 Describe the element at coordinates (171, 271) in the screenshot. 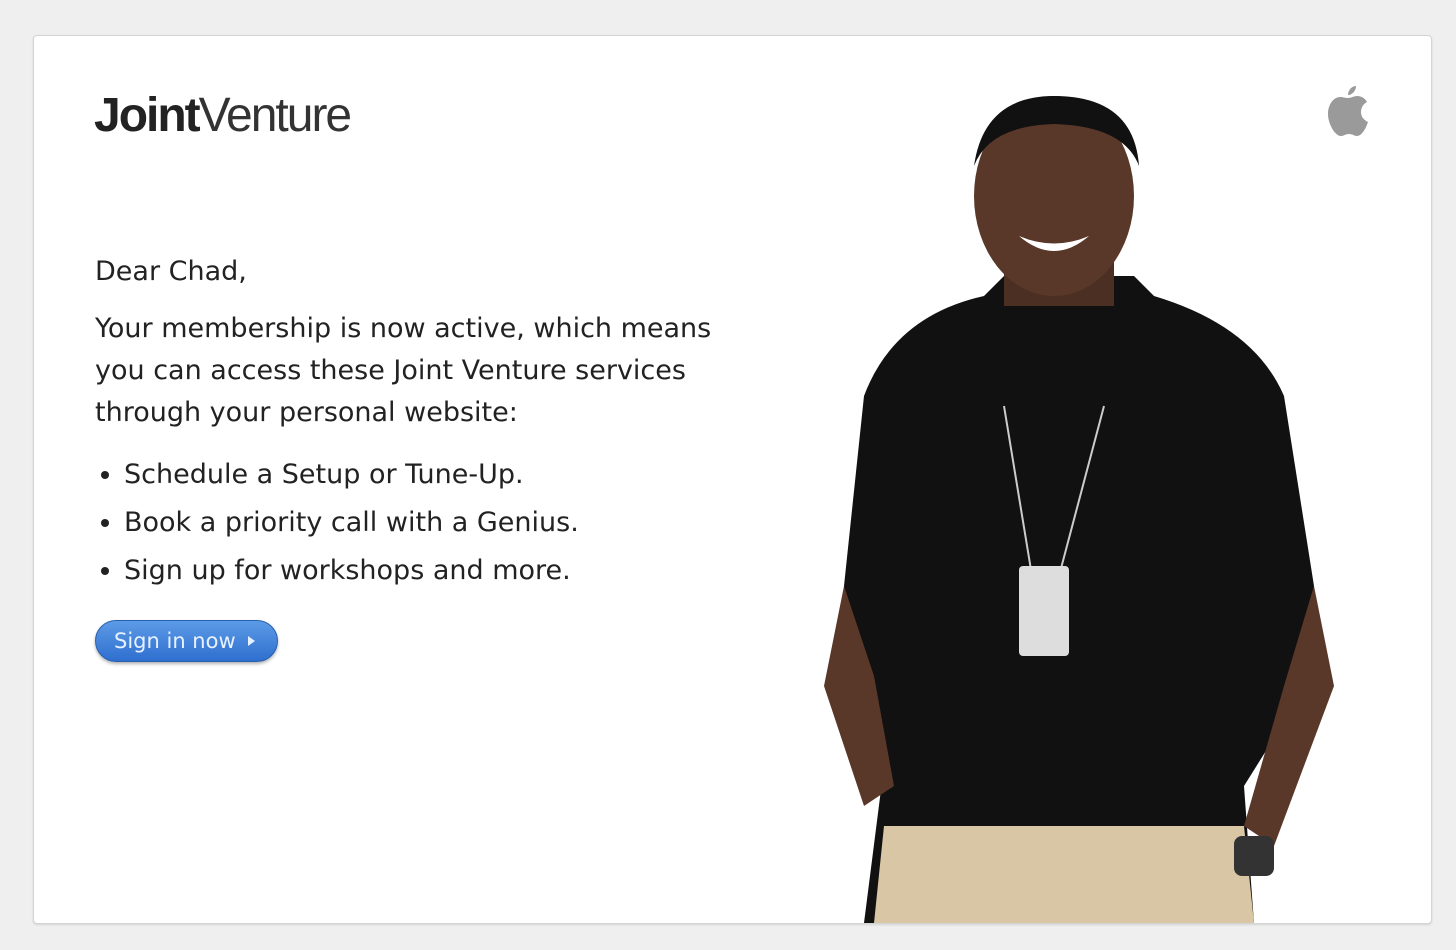

I see `greeting: Dear Chad,` at that location.